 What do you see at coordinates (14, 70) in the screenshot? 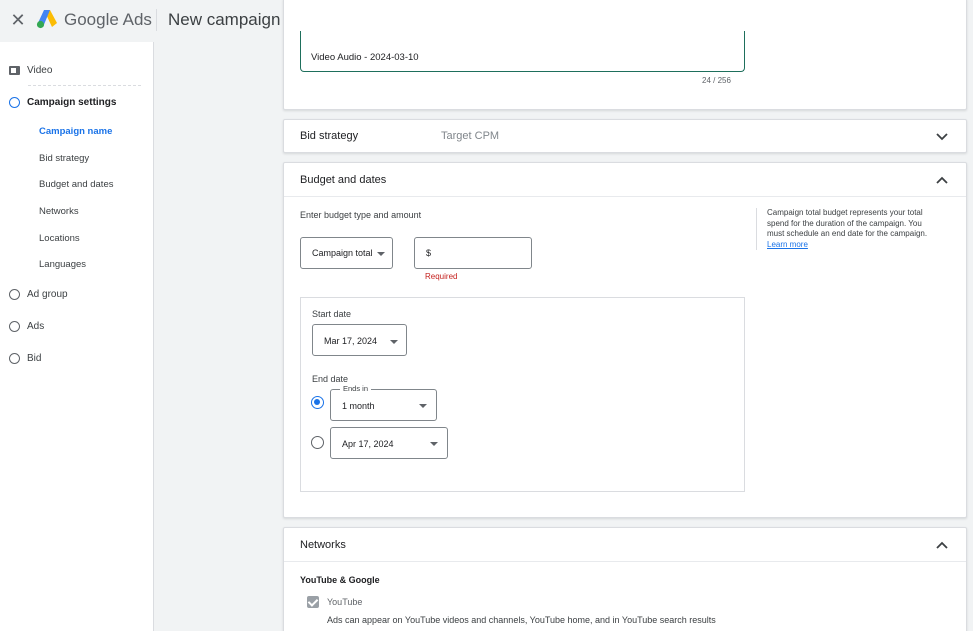
I see `video-icon` at bounding box center [14, 70].